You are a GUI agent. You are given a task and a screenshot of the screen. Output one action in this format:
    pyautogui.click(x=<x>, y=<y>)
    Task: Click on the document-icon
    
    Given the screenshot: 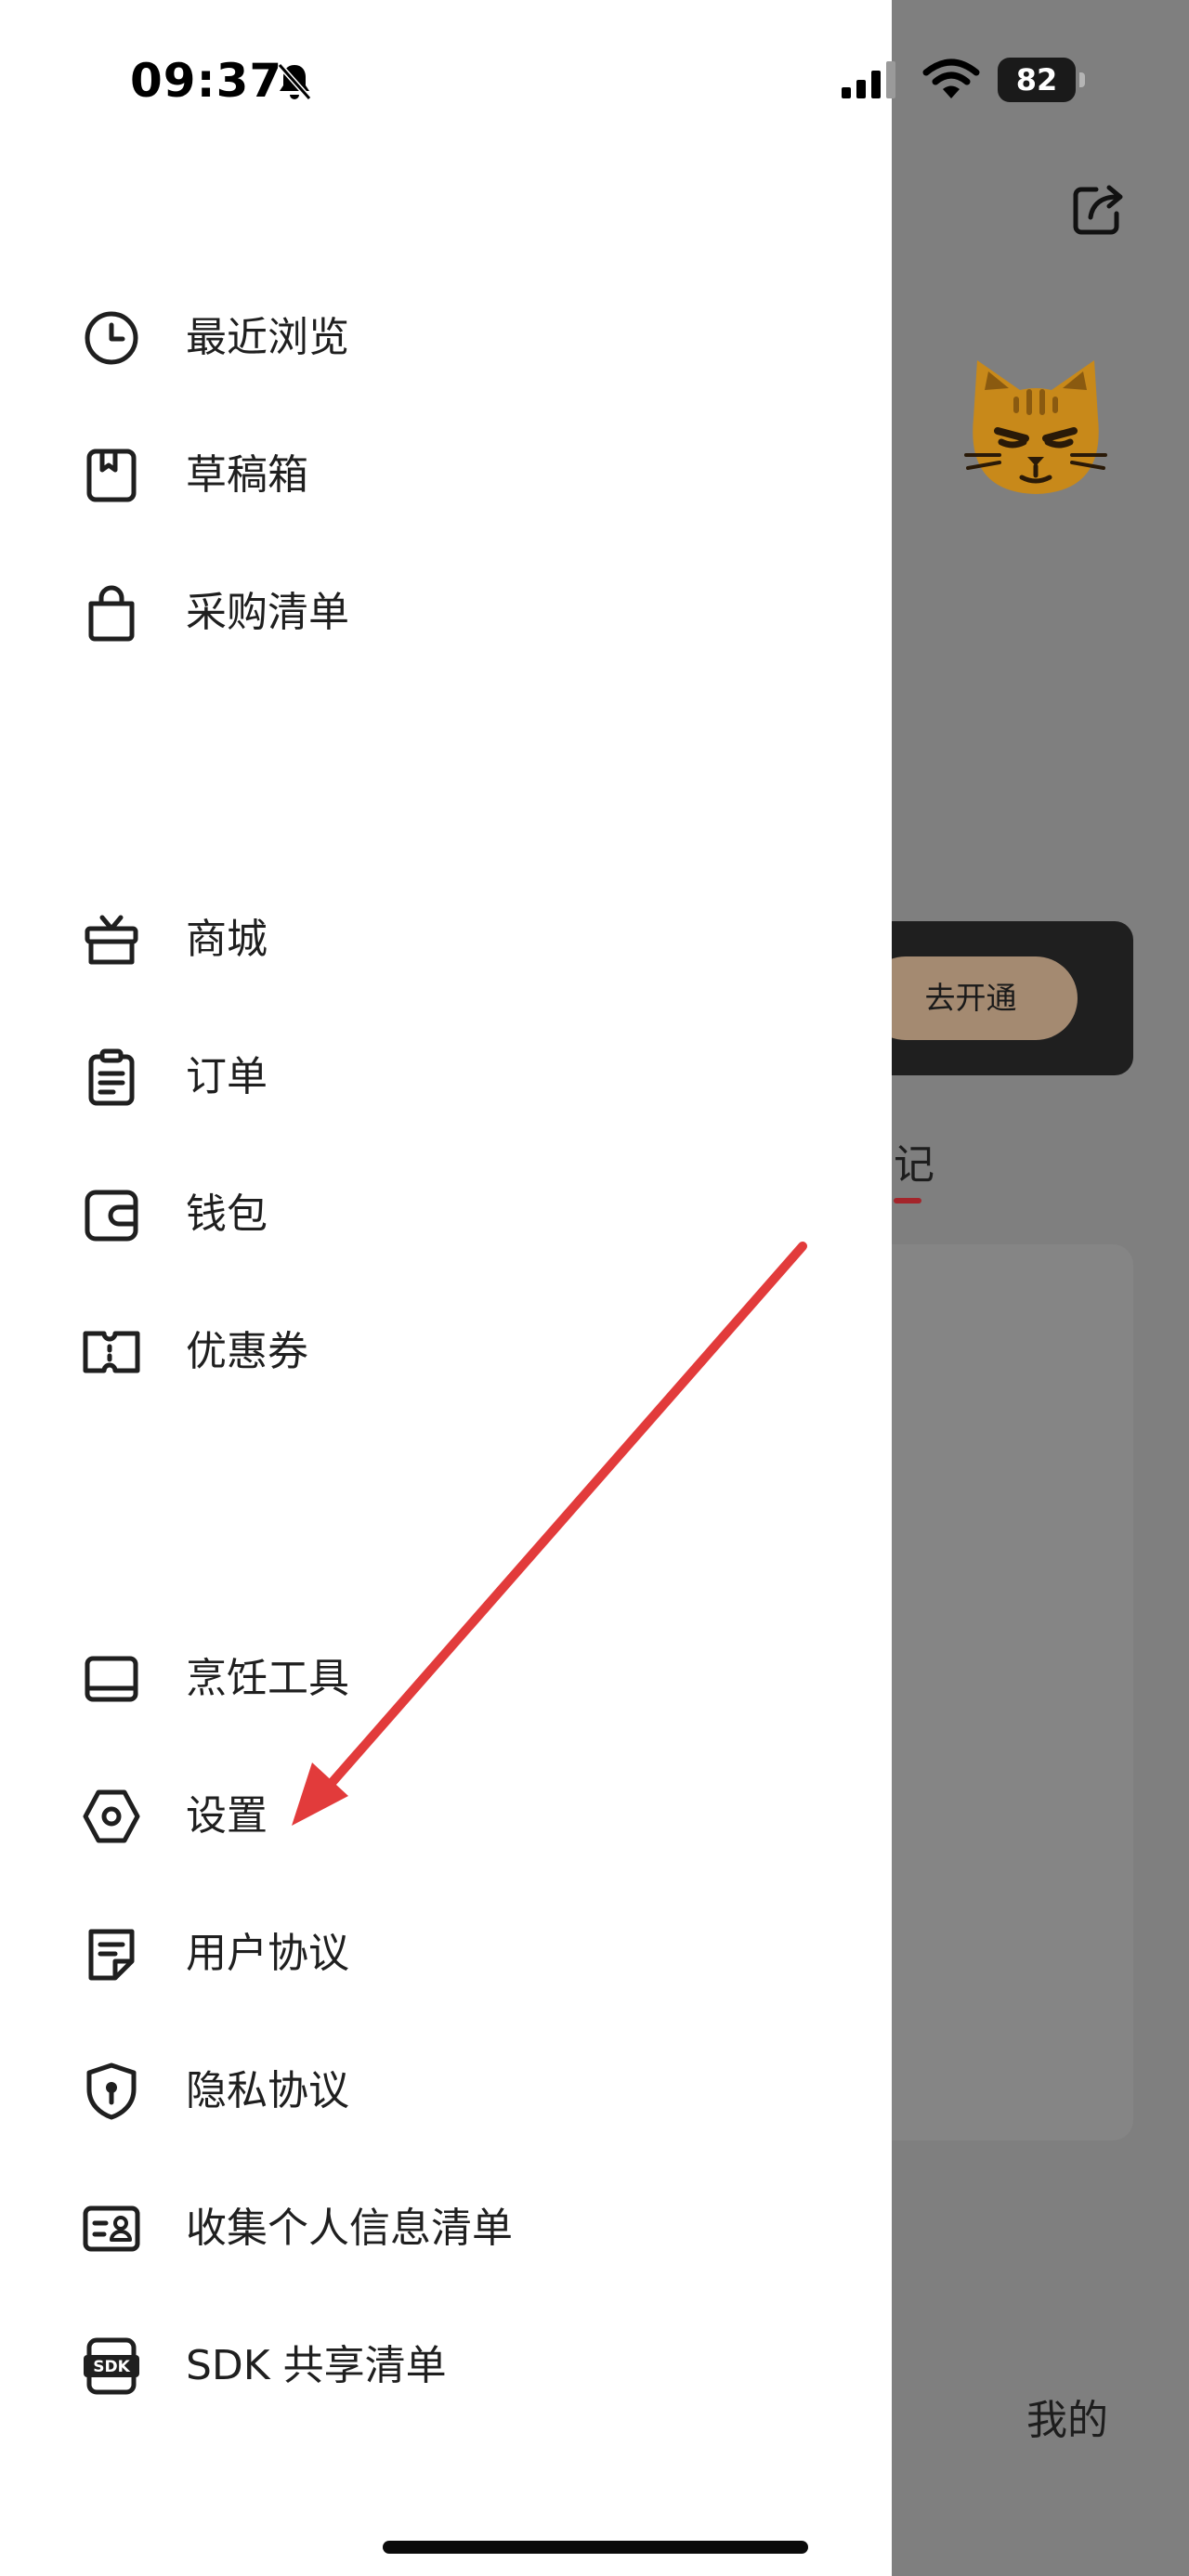 What is the action you would take?
    pyautogui.click(x=111, y=1955)
    